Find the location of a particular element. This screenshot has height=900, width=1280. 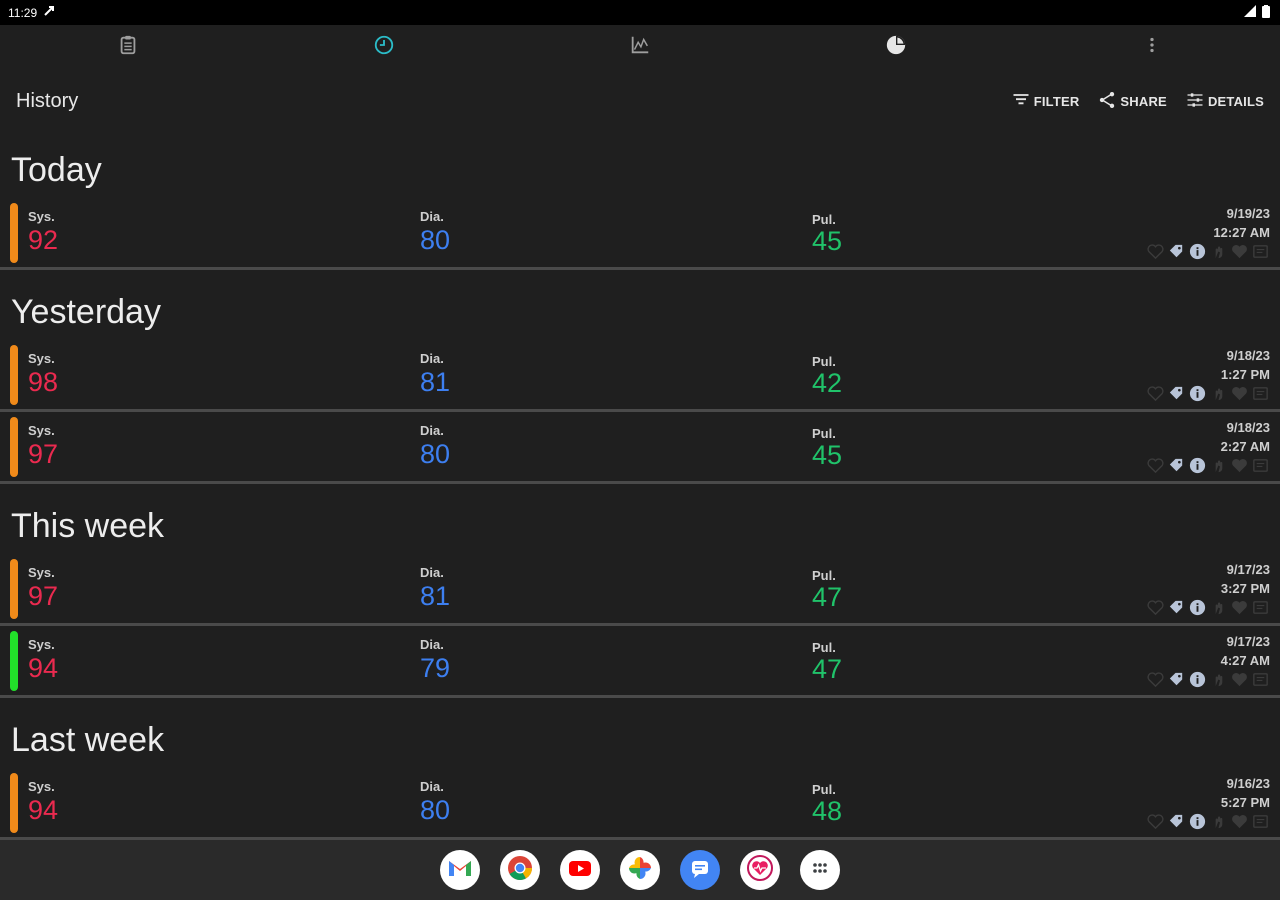

app-drawer-icon is located at coordinates (820, 870).